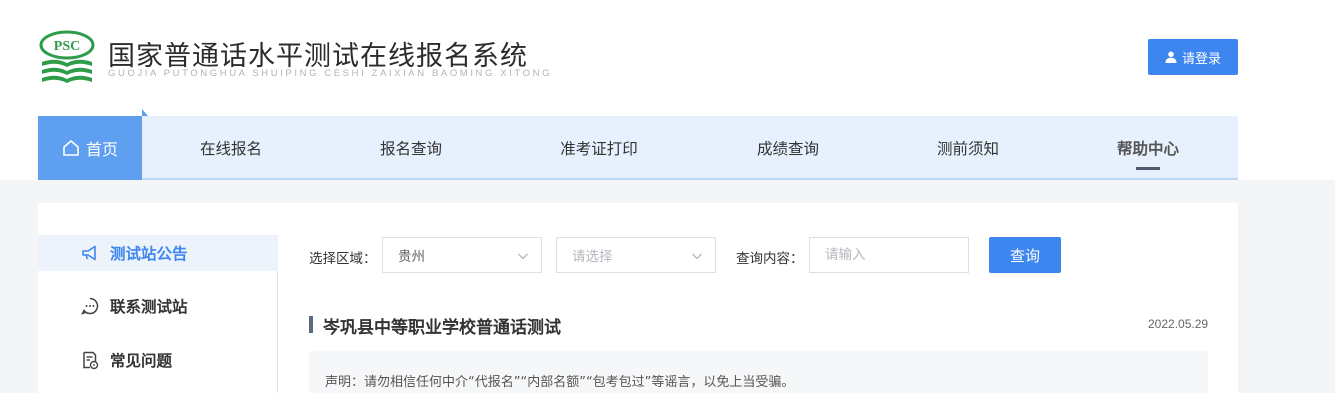 Image resolution: width=1335 pixels, height=393 pixels. I want to click on sidebar-item-label: 常见问题, so click(141, 361).